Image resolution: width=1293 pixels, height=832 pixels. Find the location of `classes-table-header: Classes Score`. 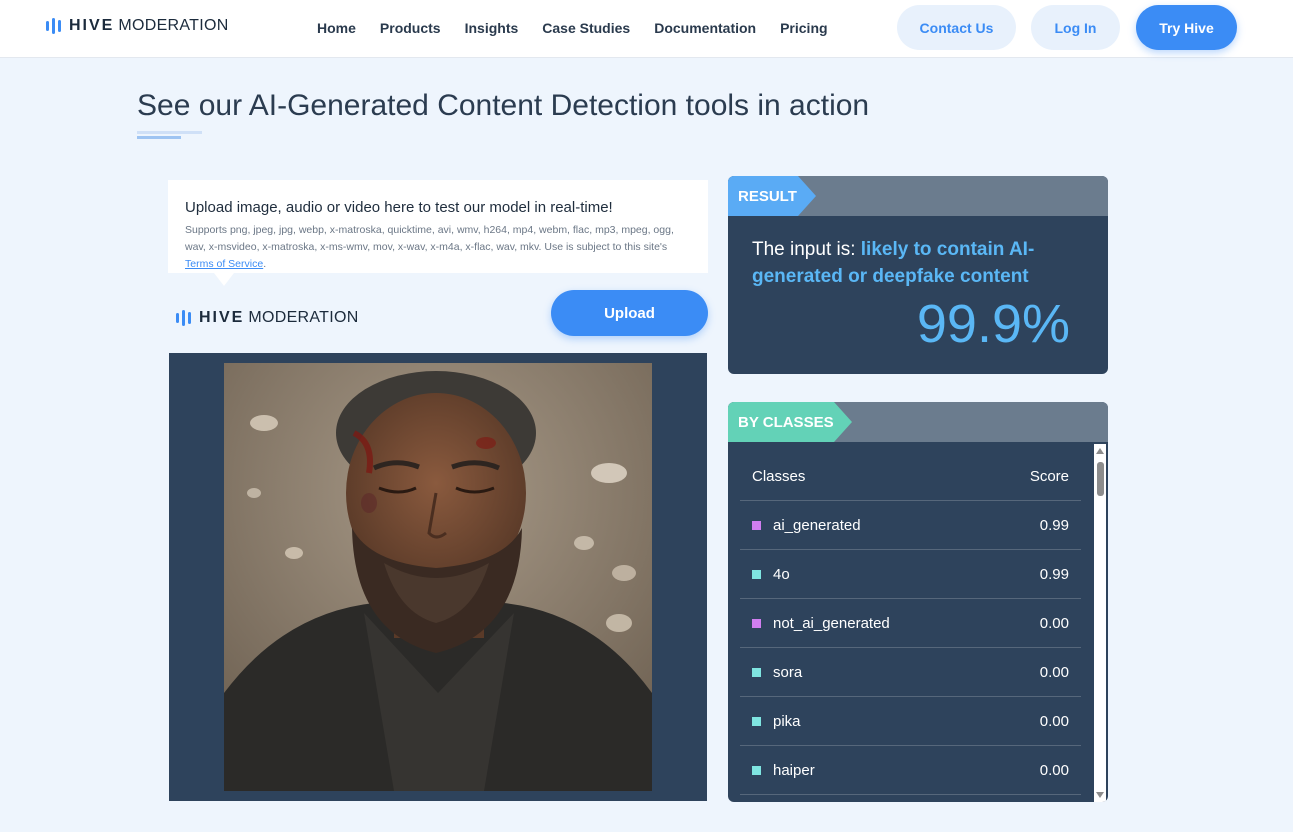

classes-table-header: Classes Score is located at coordinates (910, 476).